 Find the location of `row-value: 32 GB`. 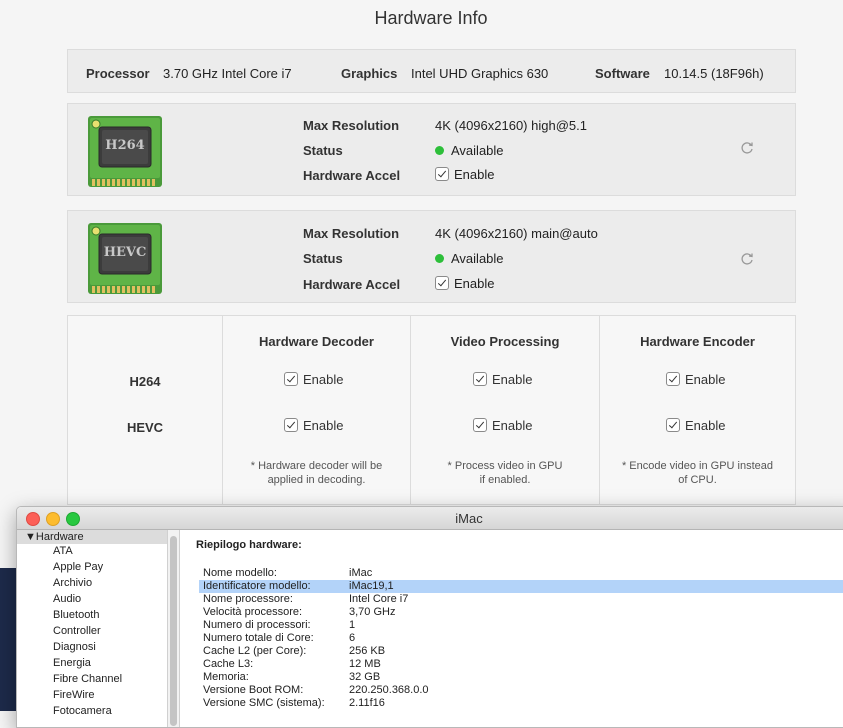

row-value: 32 GB is located at coordinates (365, 677).